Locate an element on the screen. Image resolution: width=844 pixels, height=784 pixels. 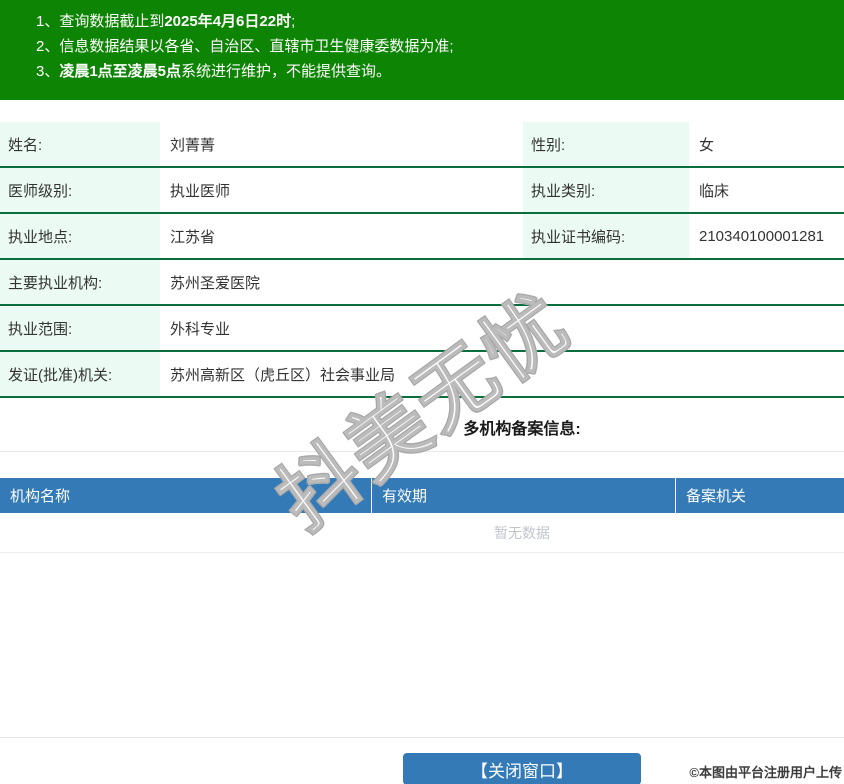
notice-line-3: 3、凌晨1点至凌晨5点系统进行维护，不能提供查询。 is located at coordinates (440, 71).